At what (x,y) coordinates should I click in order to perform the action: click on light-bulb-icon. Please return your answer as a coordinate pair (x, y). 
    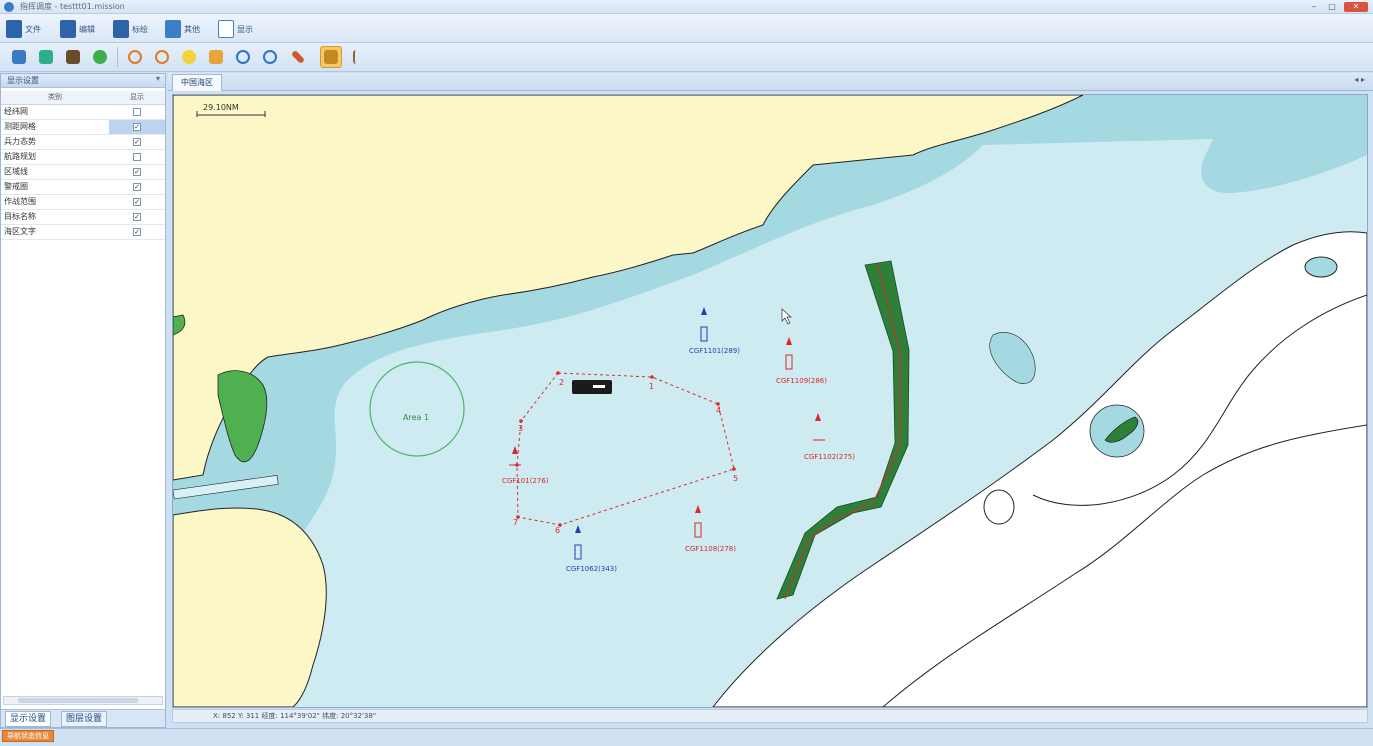
    Looking at the image, I should click on (189, 57).